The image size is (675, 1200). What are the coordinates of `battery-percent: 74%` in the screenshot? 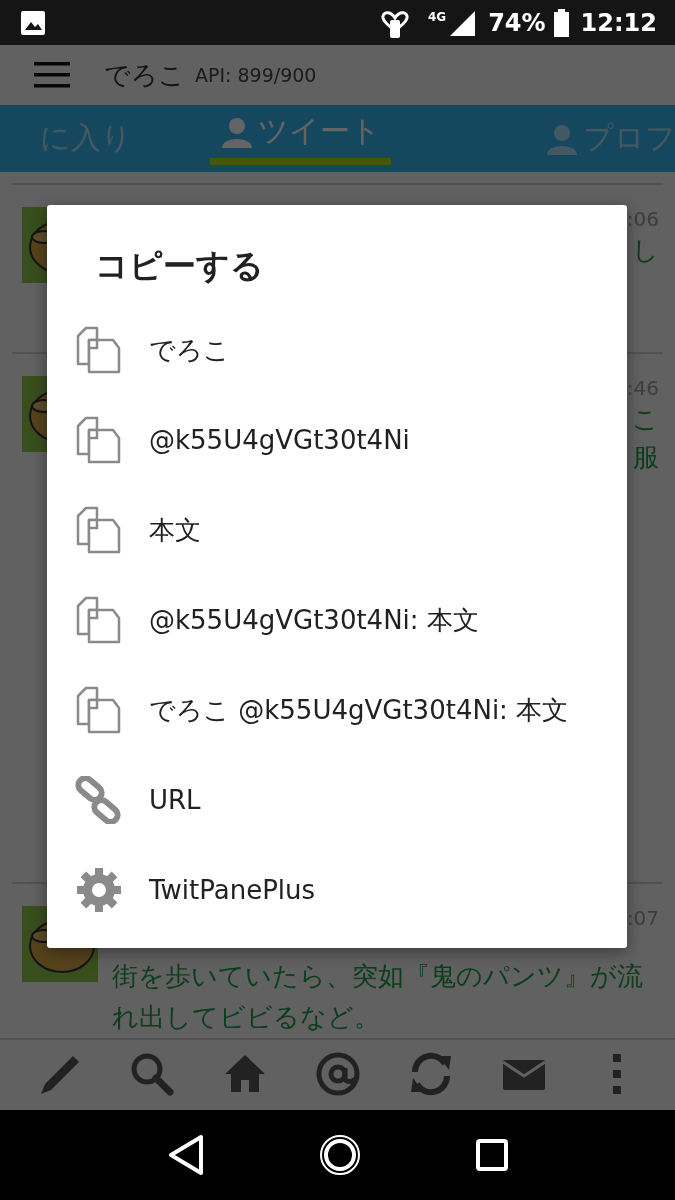 It's located at (517, 22).